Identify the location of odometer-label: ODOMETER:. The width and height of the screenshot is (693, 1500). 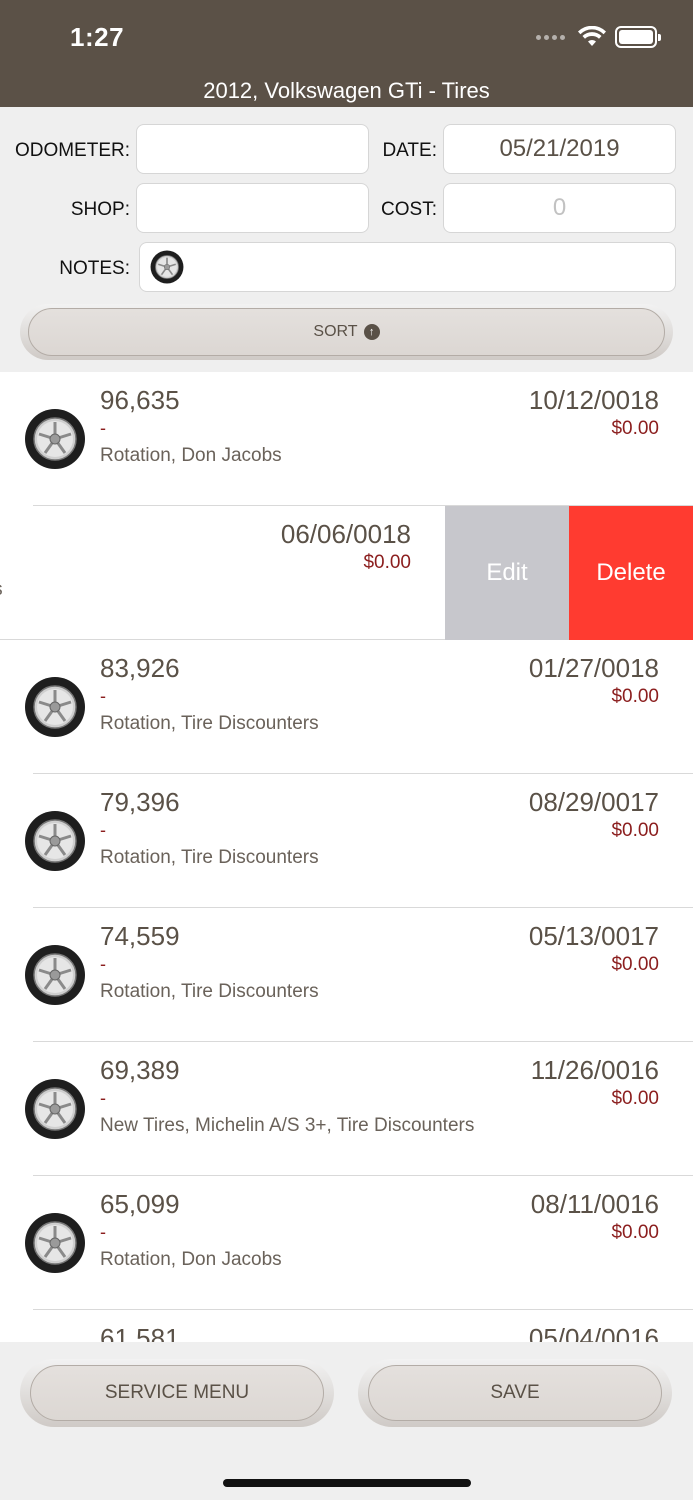
(72, 150).